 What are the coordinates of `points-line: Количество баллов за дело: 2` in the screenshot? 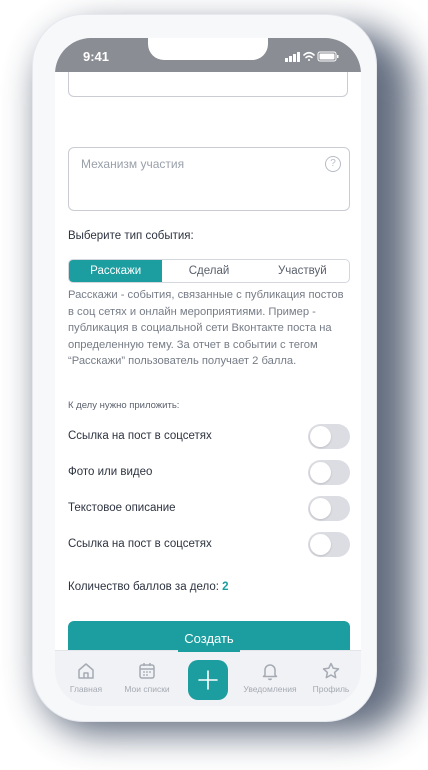 It's located at (148, 587).